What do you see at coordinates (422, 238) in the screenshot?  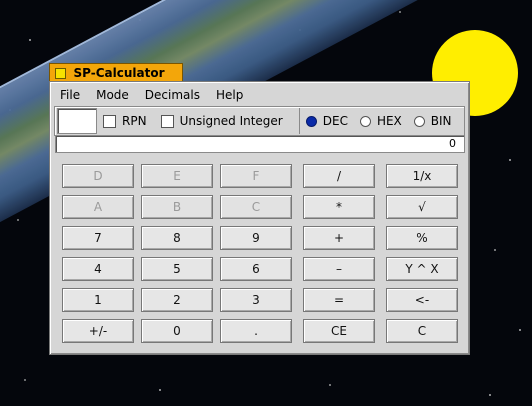 I see `key-percent: %` at bounding box center [422, 238].